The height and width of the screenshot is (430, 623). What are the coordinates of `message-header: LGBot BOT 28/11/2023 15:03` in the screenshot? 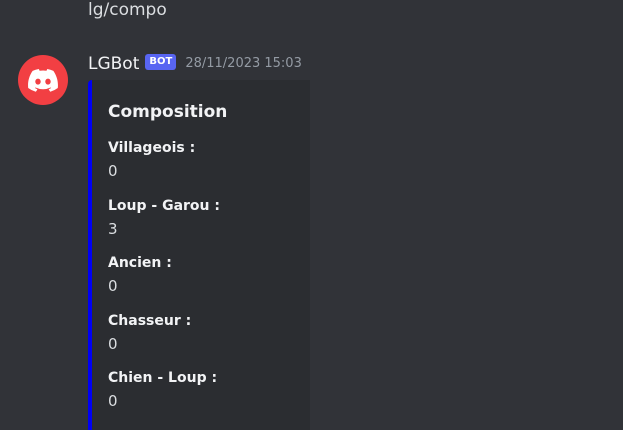 It's located at (195, 64).